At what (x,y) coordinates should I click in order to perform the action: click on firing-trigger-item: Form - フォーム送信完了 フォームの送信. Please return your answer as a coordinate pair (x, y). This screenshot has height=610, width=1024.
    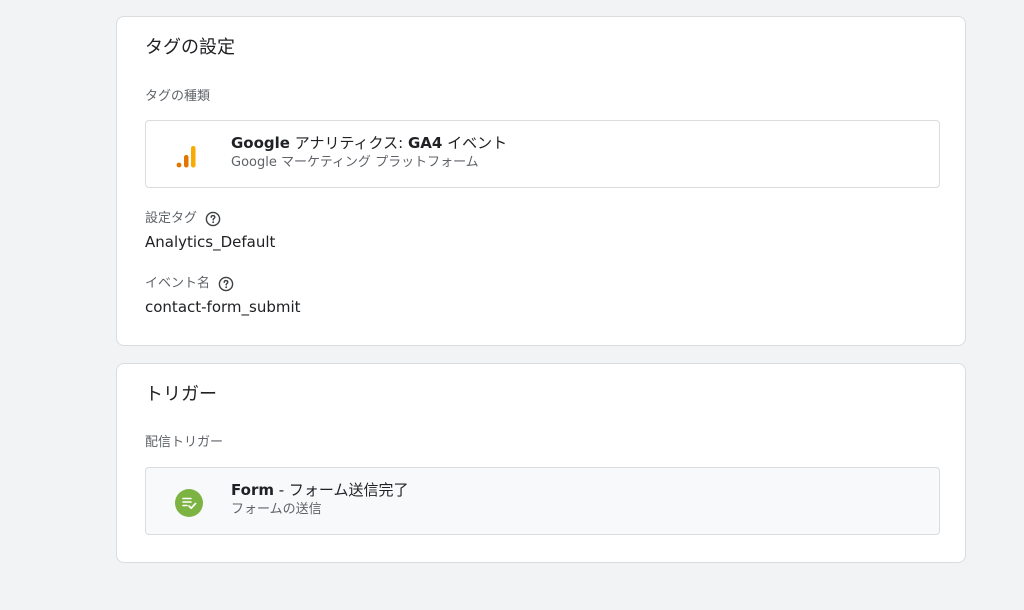
    Looking at the image, I should click on (542, 501).